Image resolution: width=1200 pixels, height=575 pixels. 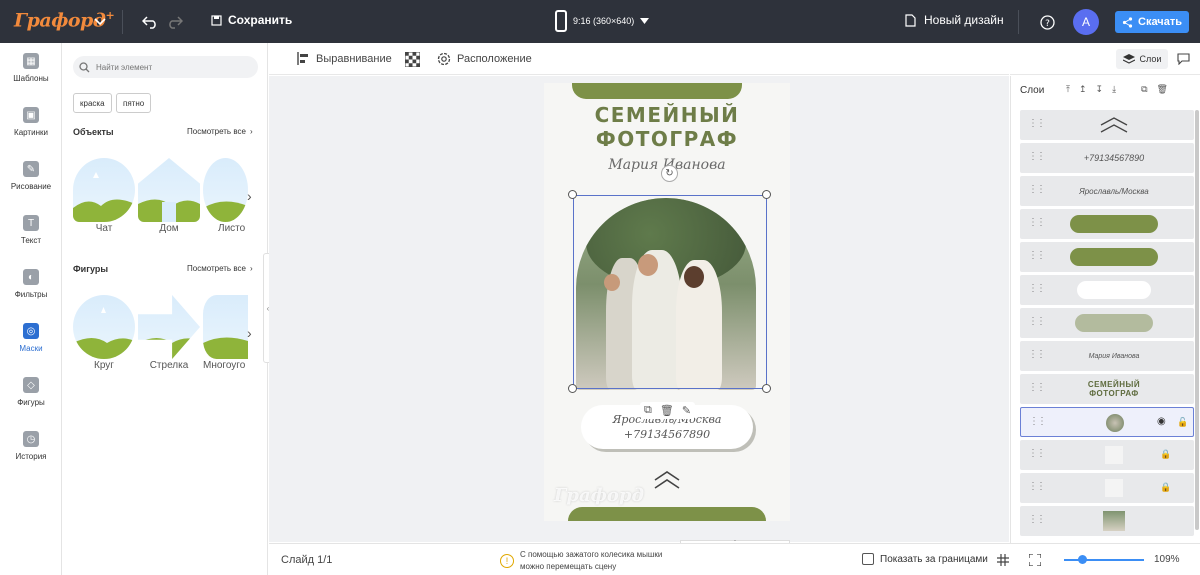 I want to click on edit-icon: ✎, so click(x=686, y=410).